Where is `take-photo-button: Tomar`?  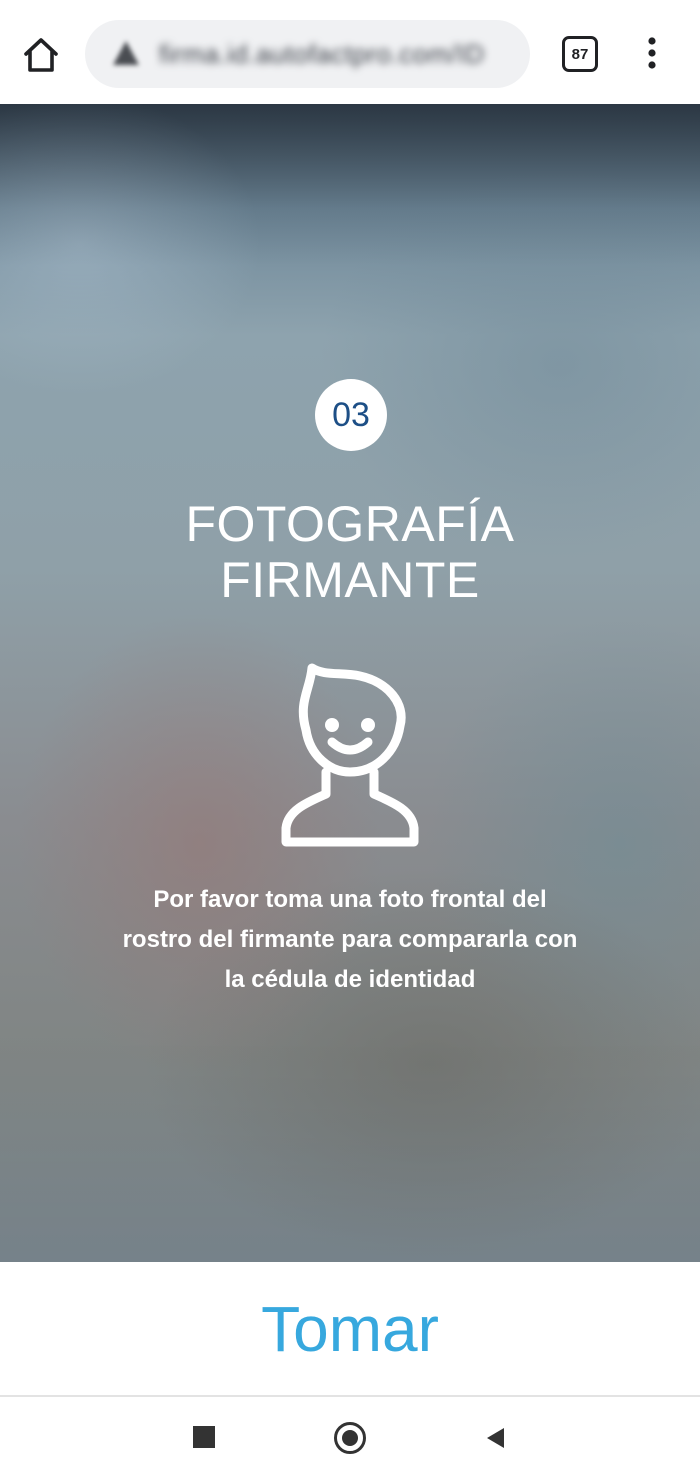 take-photo-button: Tomar is located at coordinates (350, 1329).